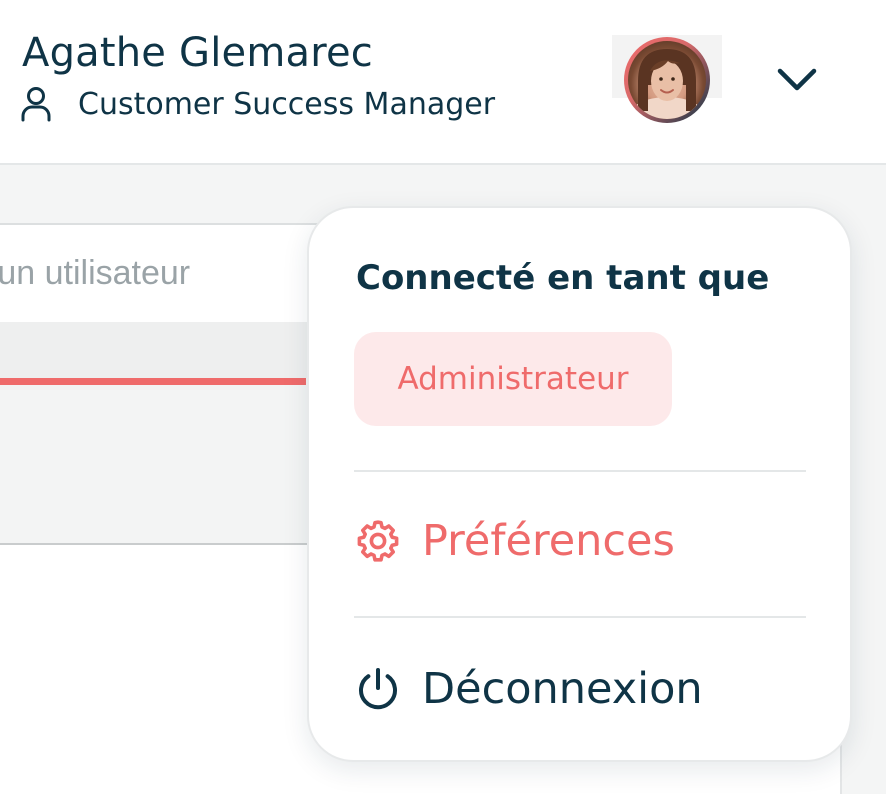 The image size is (886, 794). What do you see at coordinates (513, 379) in the screenshot?
I see `role-badge: Administrateur` at bounding box center [513, 379].